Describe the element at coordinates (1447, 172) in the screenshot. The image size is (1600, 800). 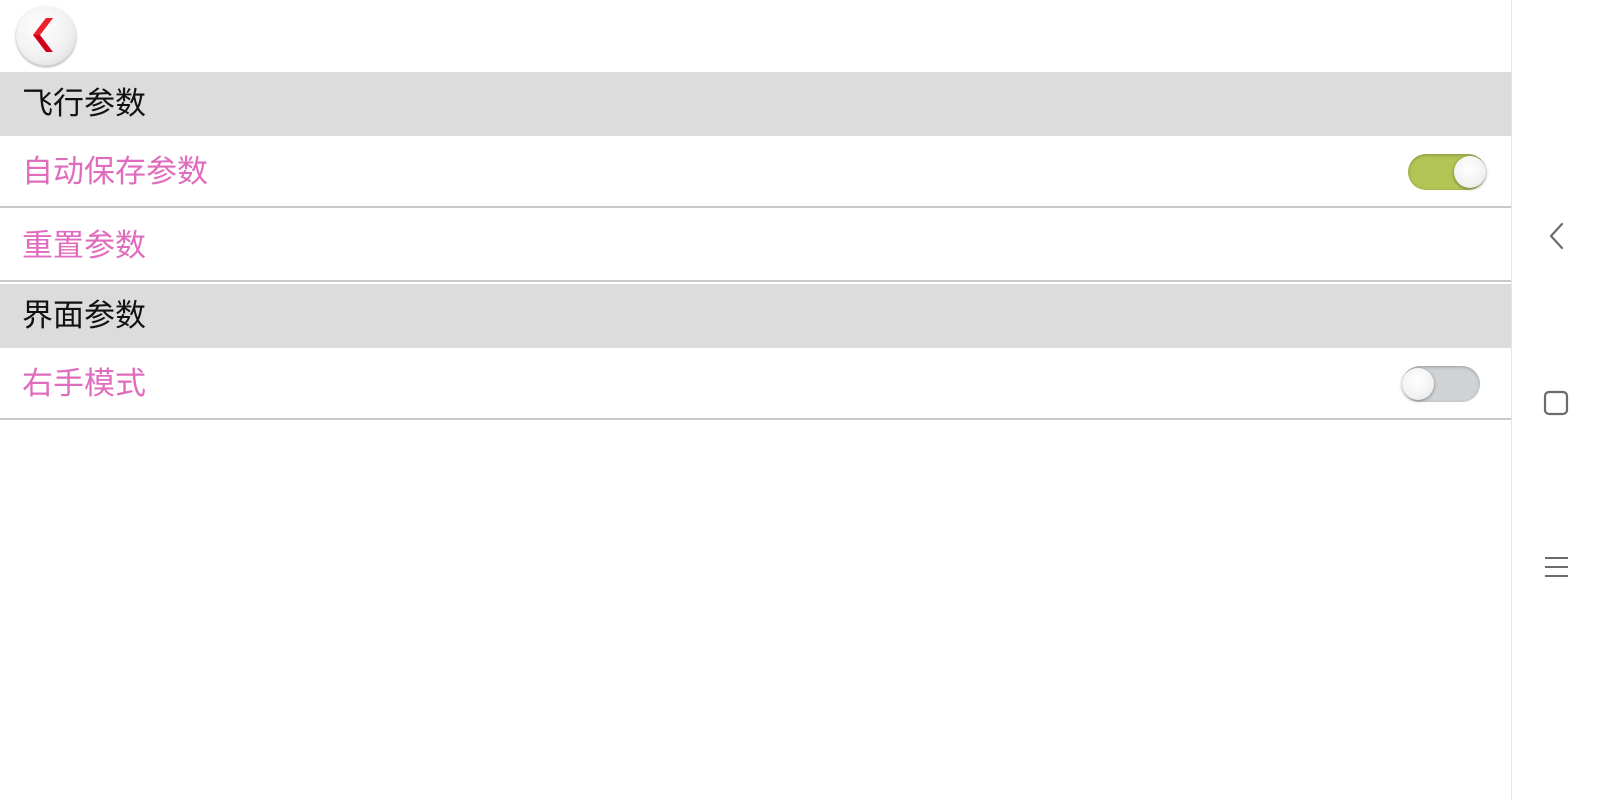
I see `auto-save-toggle` at that location.